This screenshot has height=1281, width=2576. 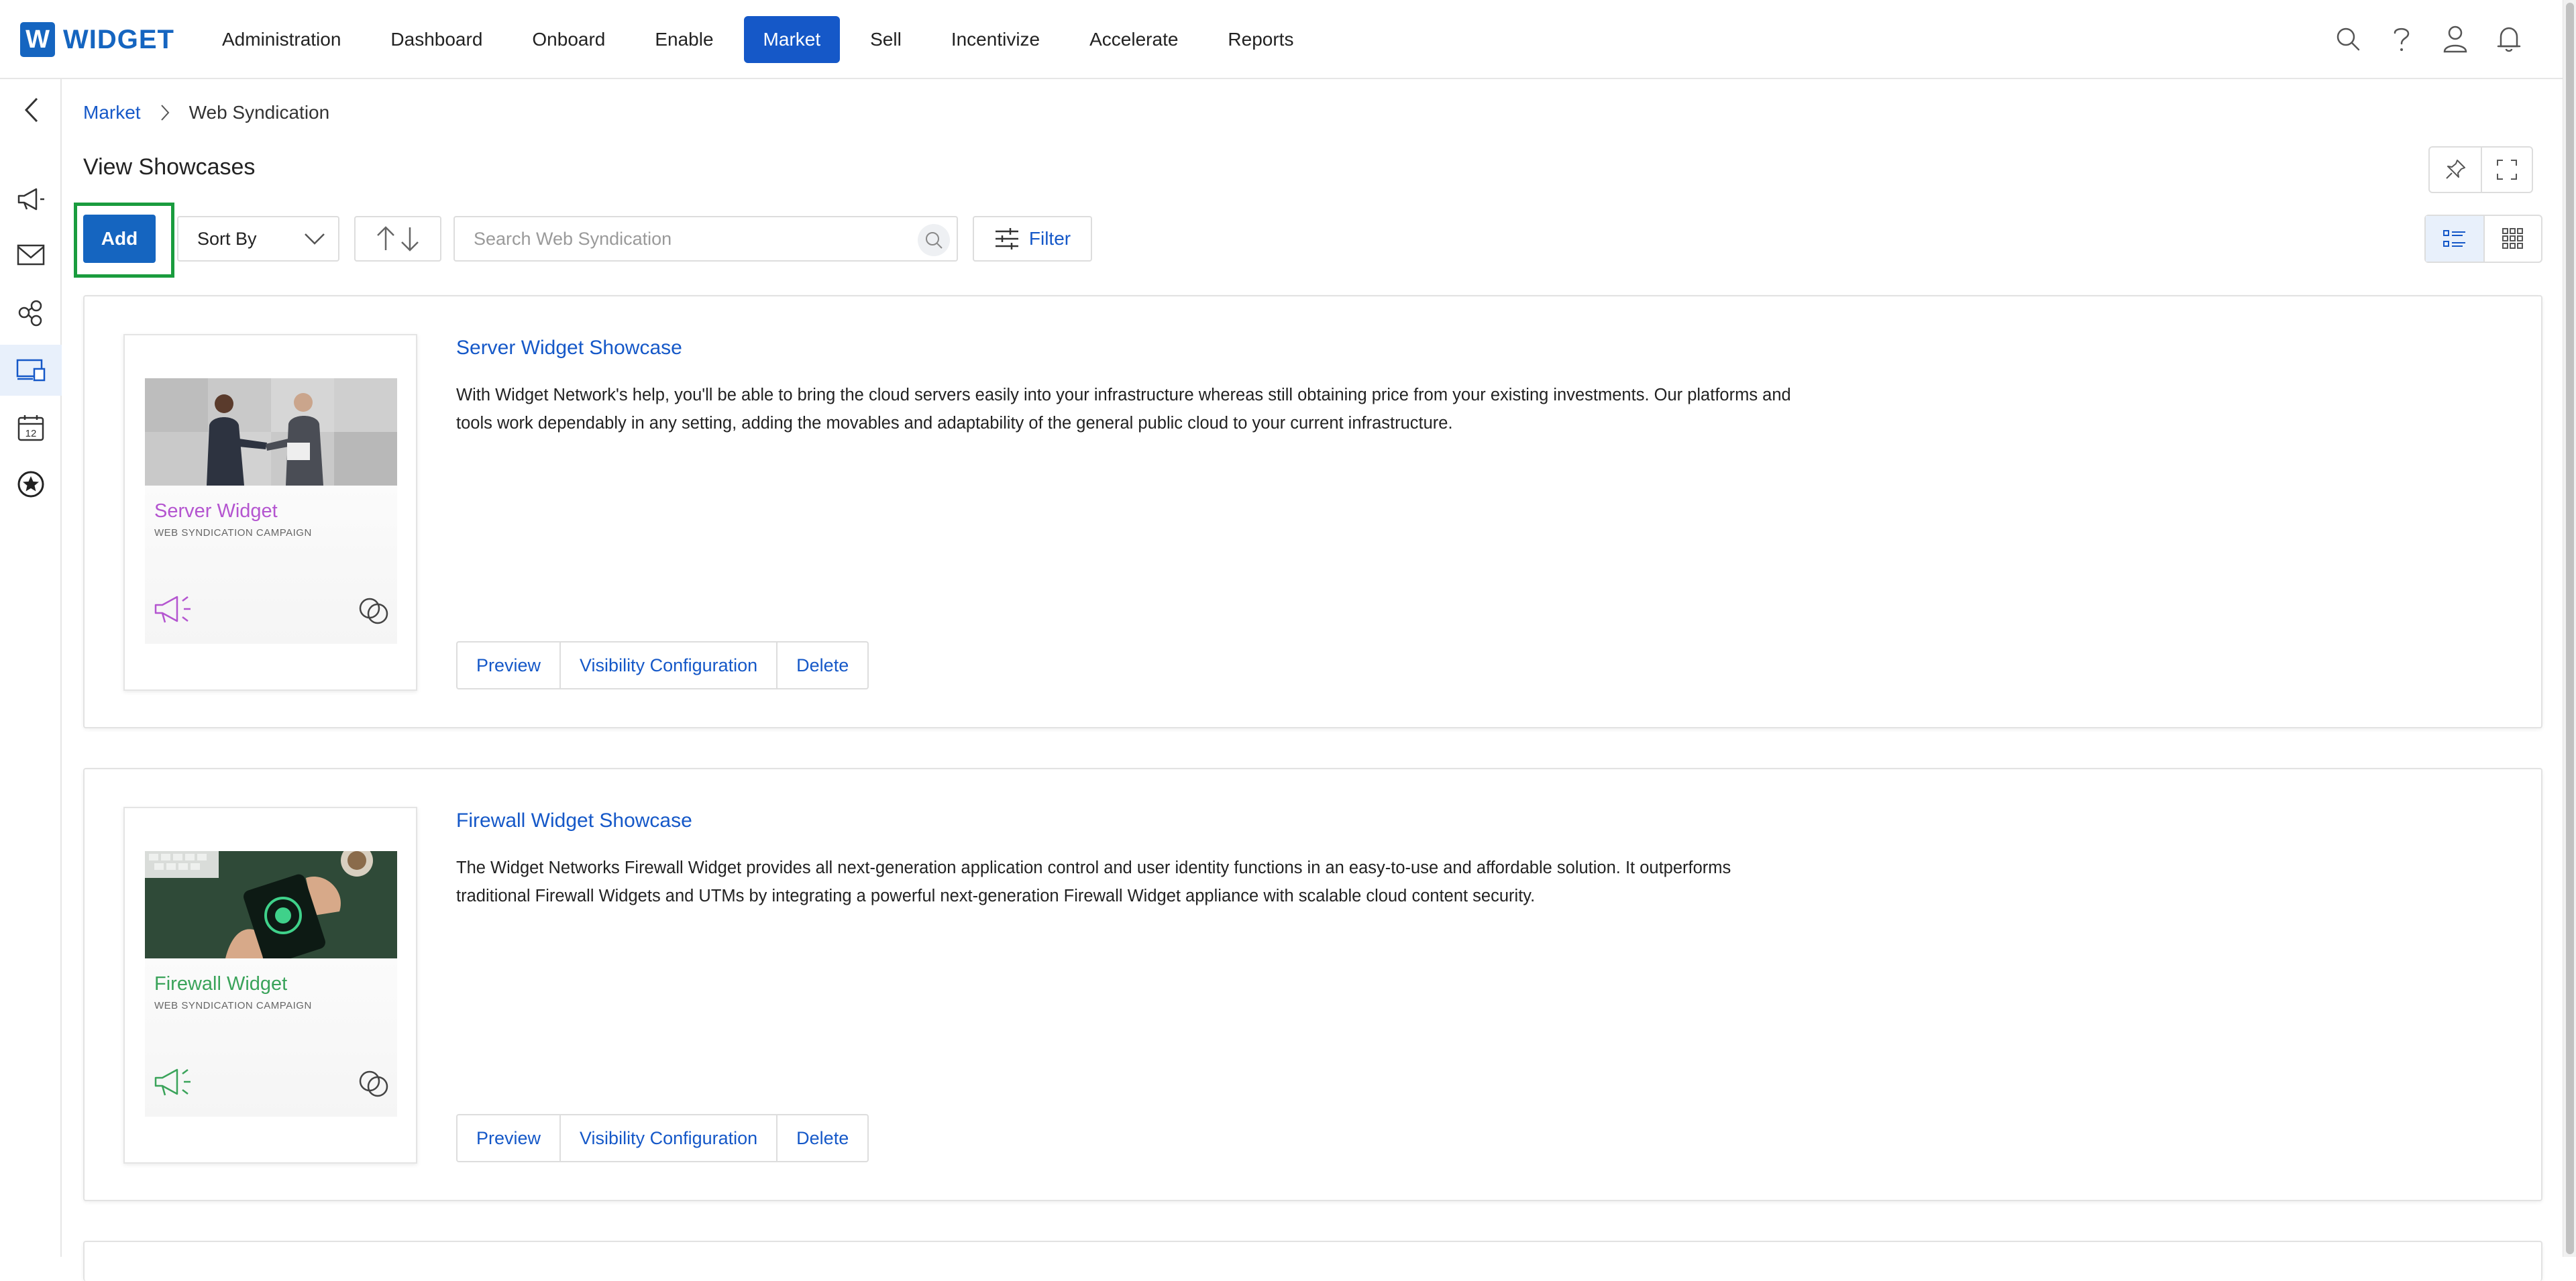 I want to click on showcase-thumbnail: Firewall Widget WEB SYNDICATION CAMPAIGN, so click(x=270, y=985).